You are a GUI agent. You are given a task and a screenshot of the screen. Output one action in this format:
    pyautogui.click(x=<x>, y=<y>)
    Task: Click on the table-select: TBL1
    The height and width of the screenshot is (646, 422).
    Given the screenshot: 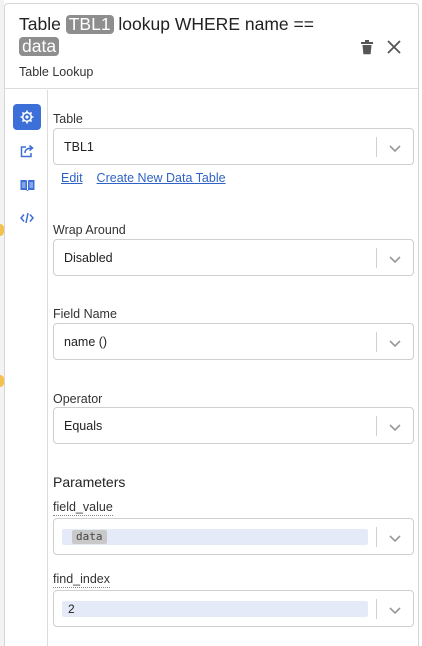 What is the action you would take?
    pyautogui.click(x=233, y=146)
    